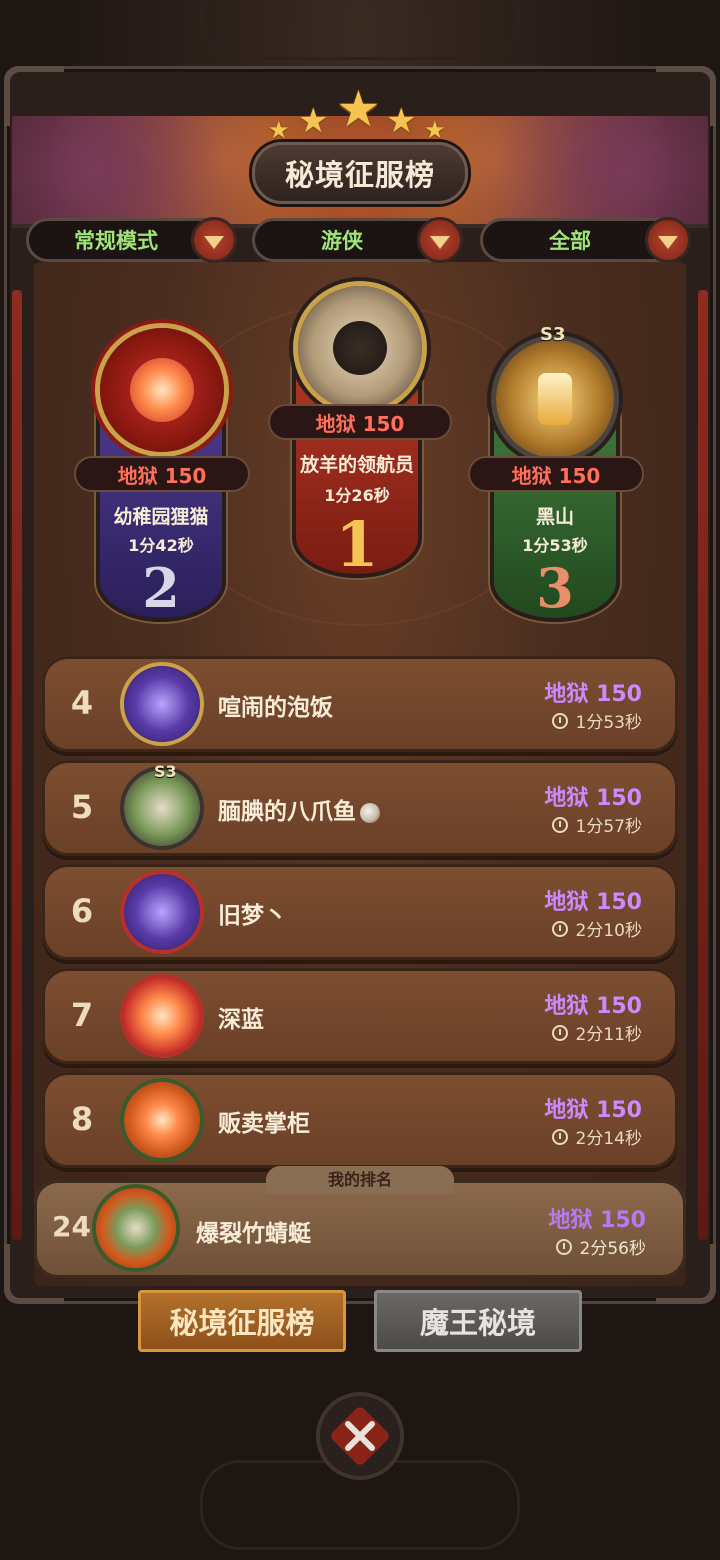 The height and width of the screenshot is (1560, 720). I want to click on close-button, so click(360, 1436).